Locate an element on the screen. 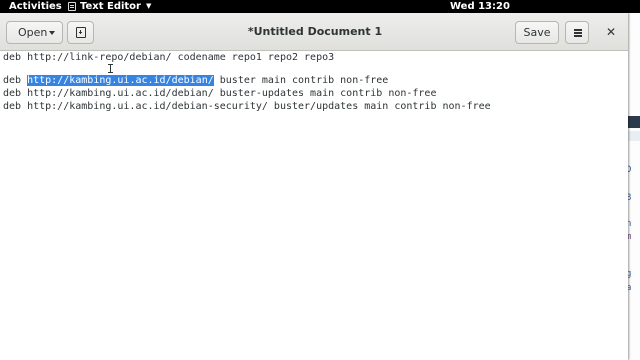 This screenshot has width=640, height=360. clock: Wed 13:20 is located at coordinates (480, 6).